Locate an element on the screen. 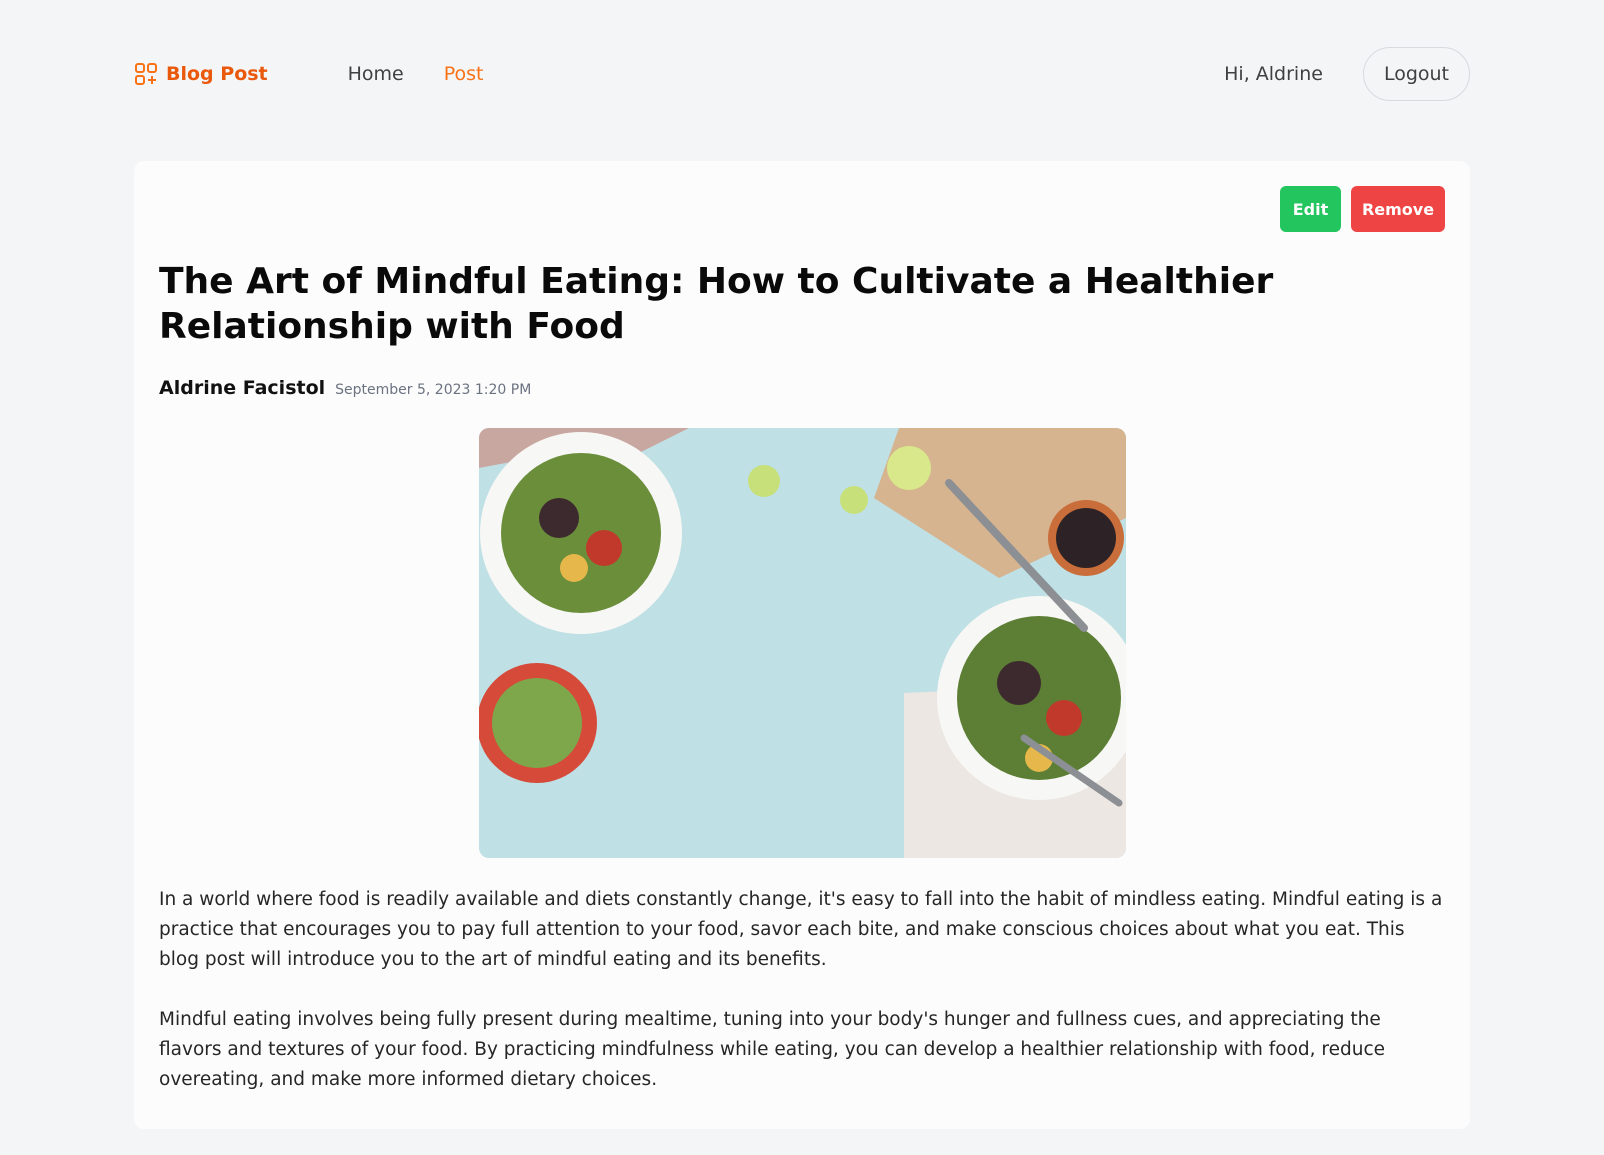  logout-button: Logout is located at coordinates (1416, 74).